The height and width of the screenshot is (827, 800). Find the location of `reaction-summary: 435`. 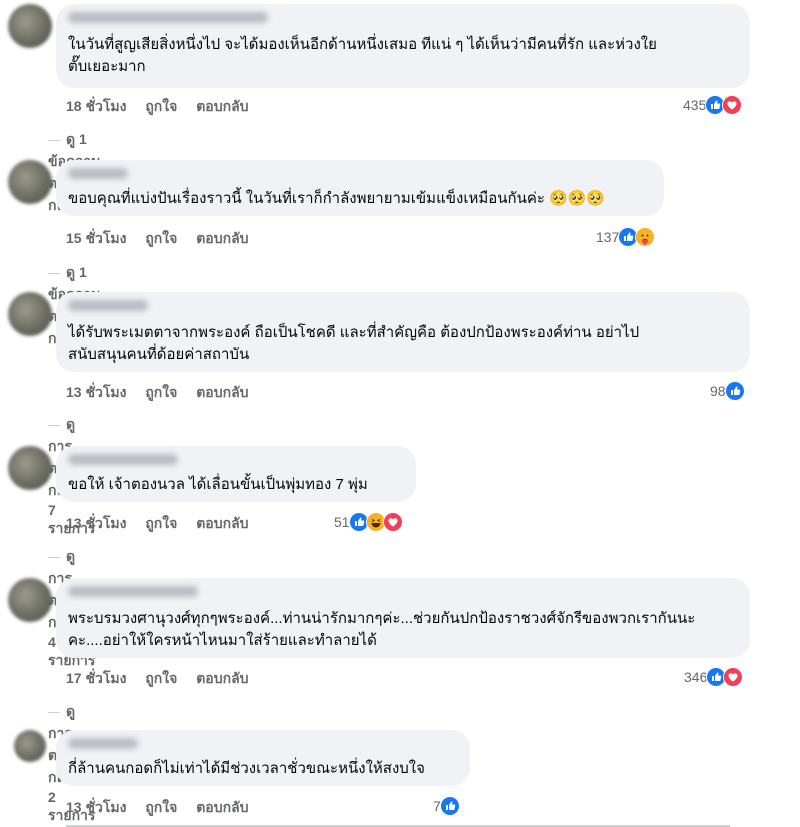

reaction-summary: 435 is located at coordinates (713, 105).